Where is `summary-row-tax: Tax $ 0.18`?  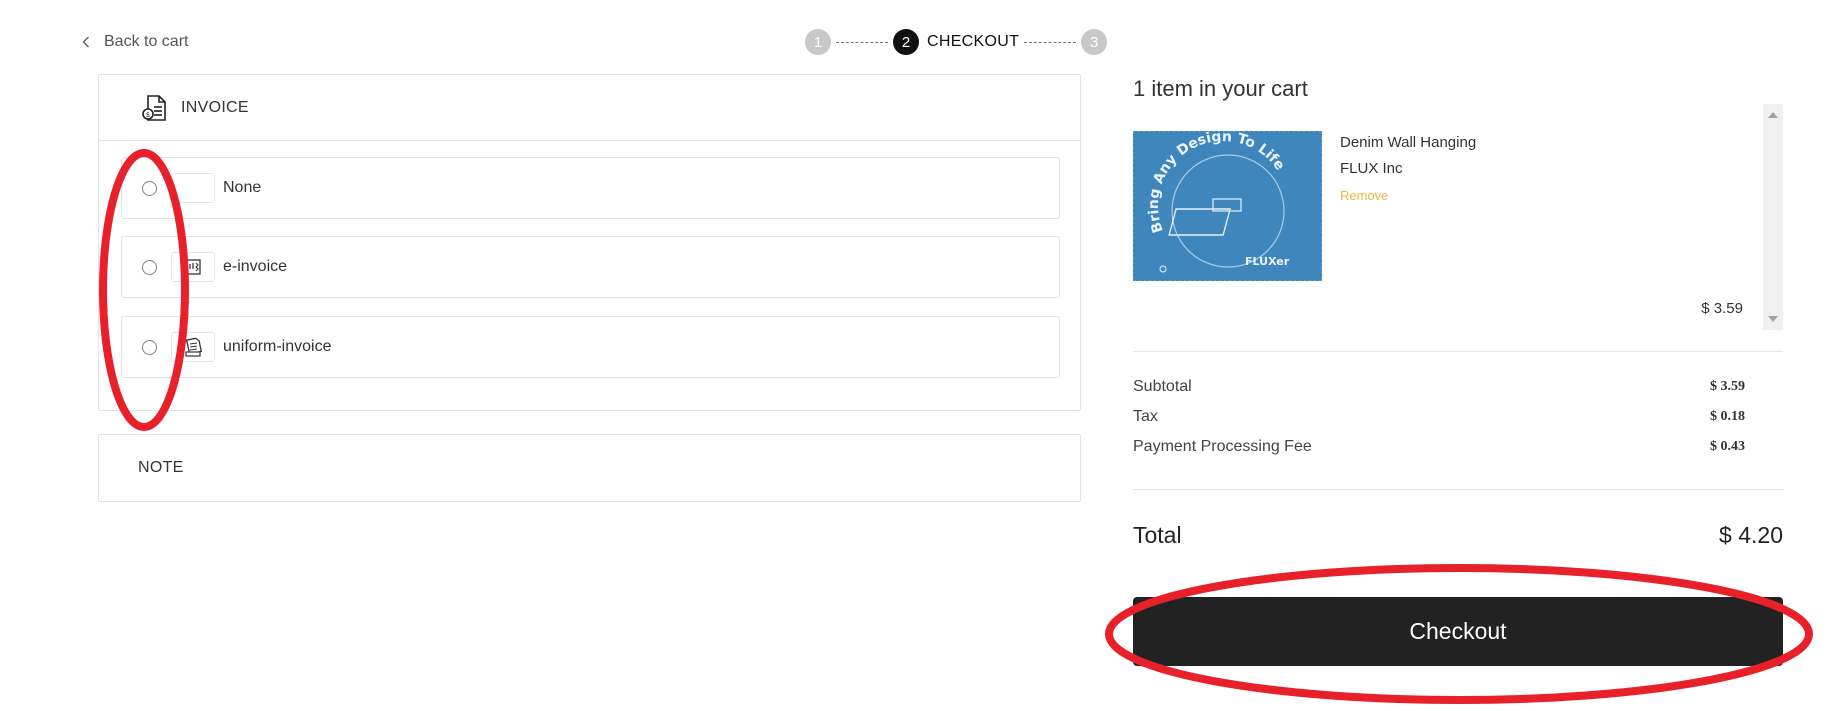
summary-row-tax: Tax $ 0.18 is located at coordinates (1458, 417).